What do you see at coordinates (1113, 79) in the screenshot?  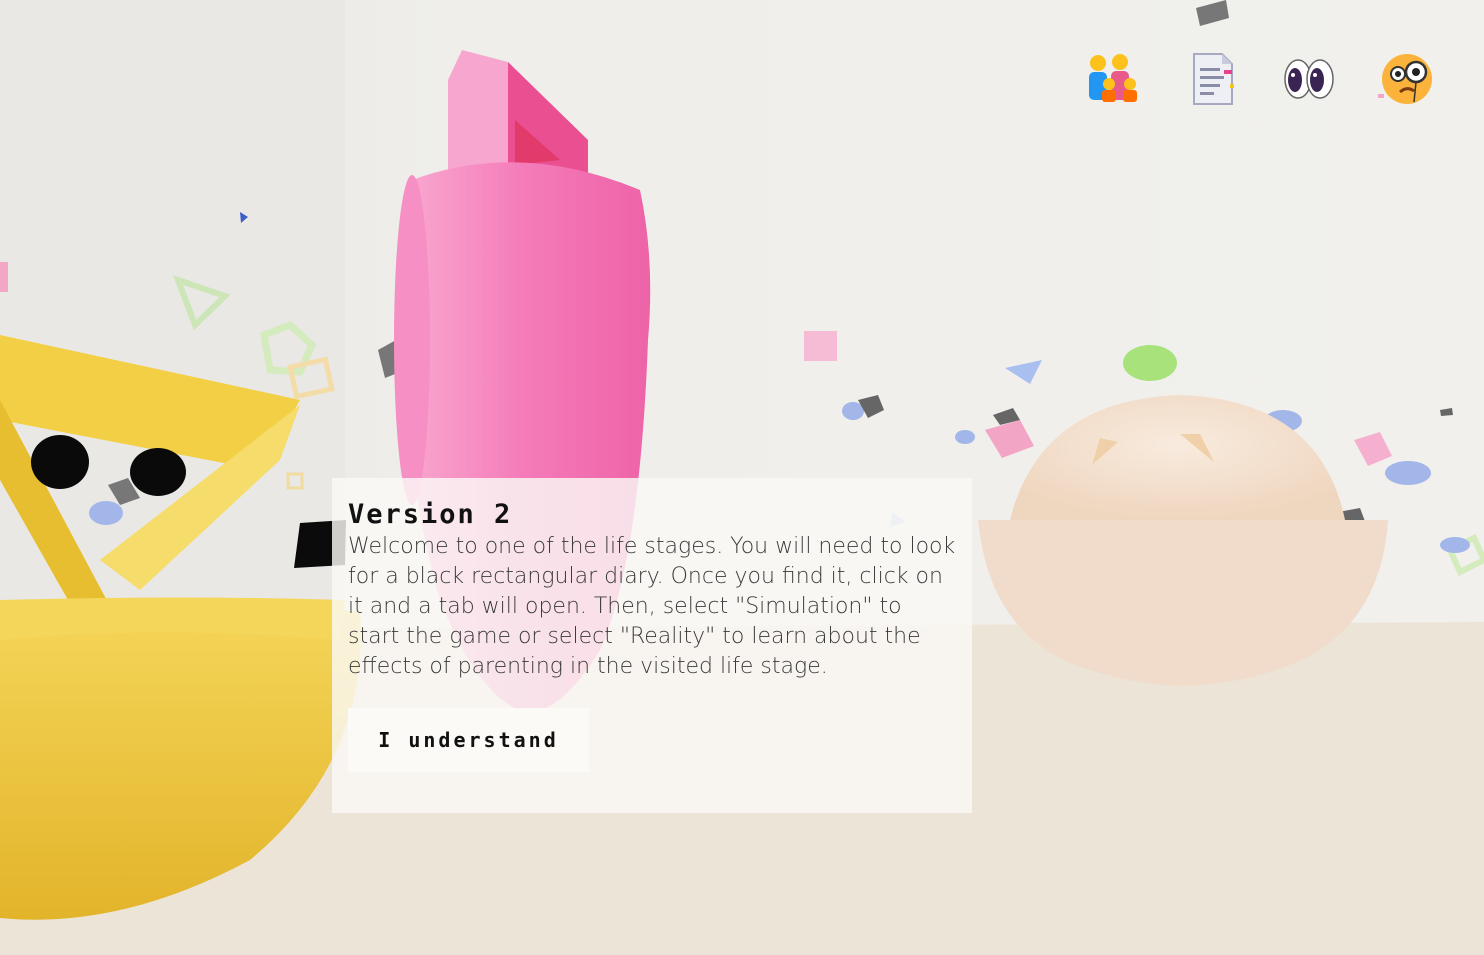 I see `family-icon` at bounding box center [1113, 79].